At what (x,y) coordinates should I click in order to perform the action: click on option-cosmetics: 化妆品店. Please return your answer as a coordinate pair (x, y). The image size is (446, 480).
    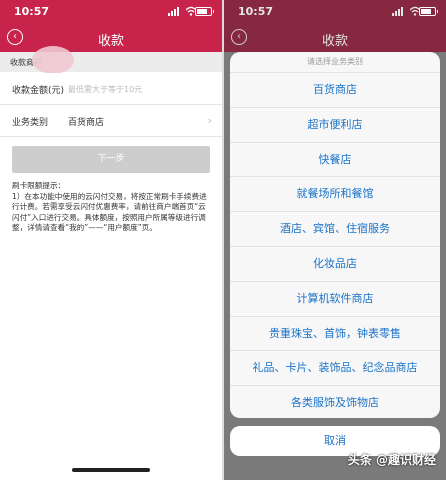
    Looking at the image, I should click on (335, 264).